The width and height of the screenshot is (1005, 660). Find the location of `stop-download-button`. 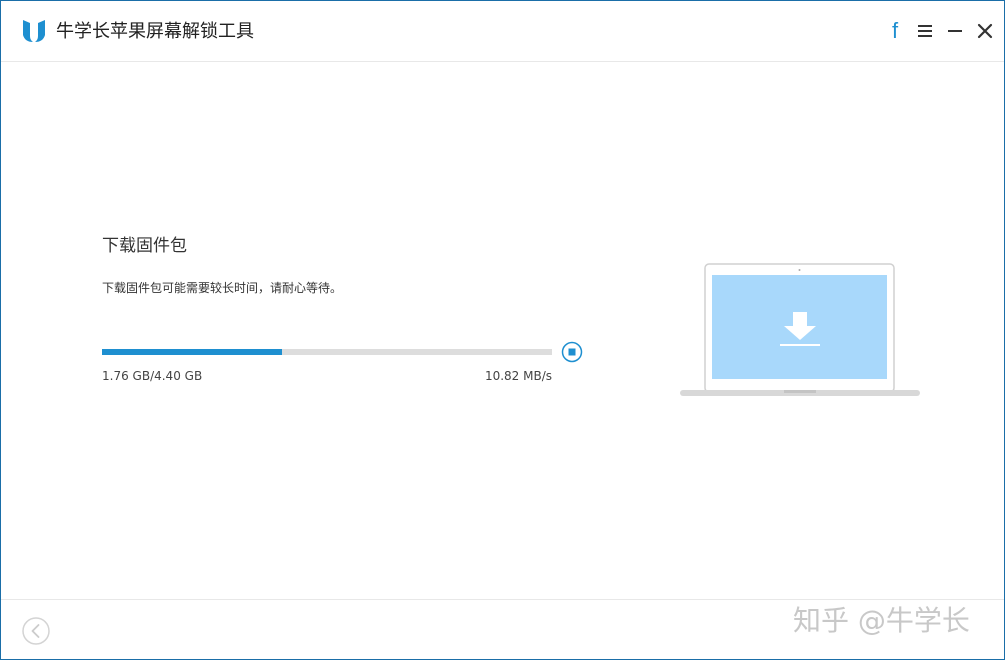

stop-download-button is located at coordinates (572, 352).